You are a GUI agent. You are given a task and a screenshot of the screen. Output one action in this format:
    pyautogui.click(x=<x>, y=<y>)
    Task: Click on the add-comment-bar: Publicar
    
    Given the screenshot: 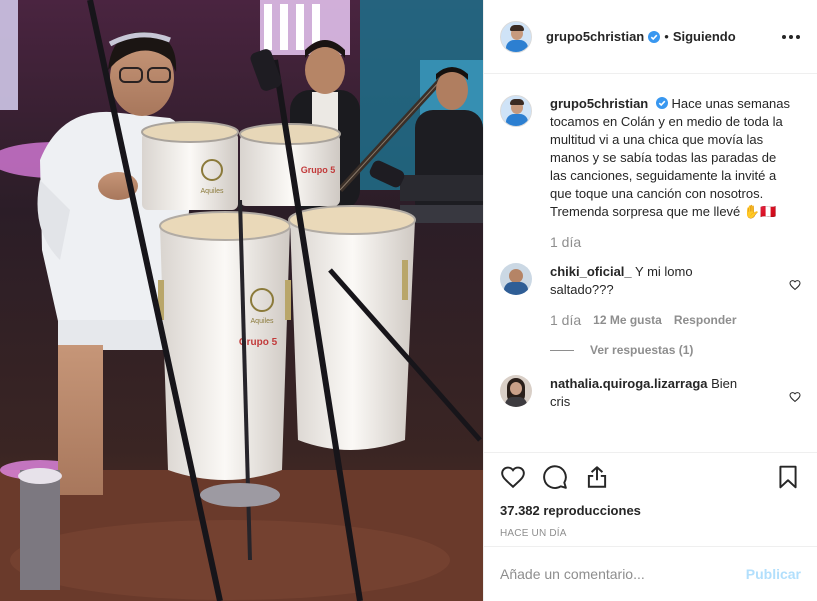 What is the action you would take?
    pyautogui.click(x=650, y=573)
    